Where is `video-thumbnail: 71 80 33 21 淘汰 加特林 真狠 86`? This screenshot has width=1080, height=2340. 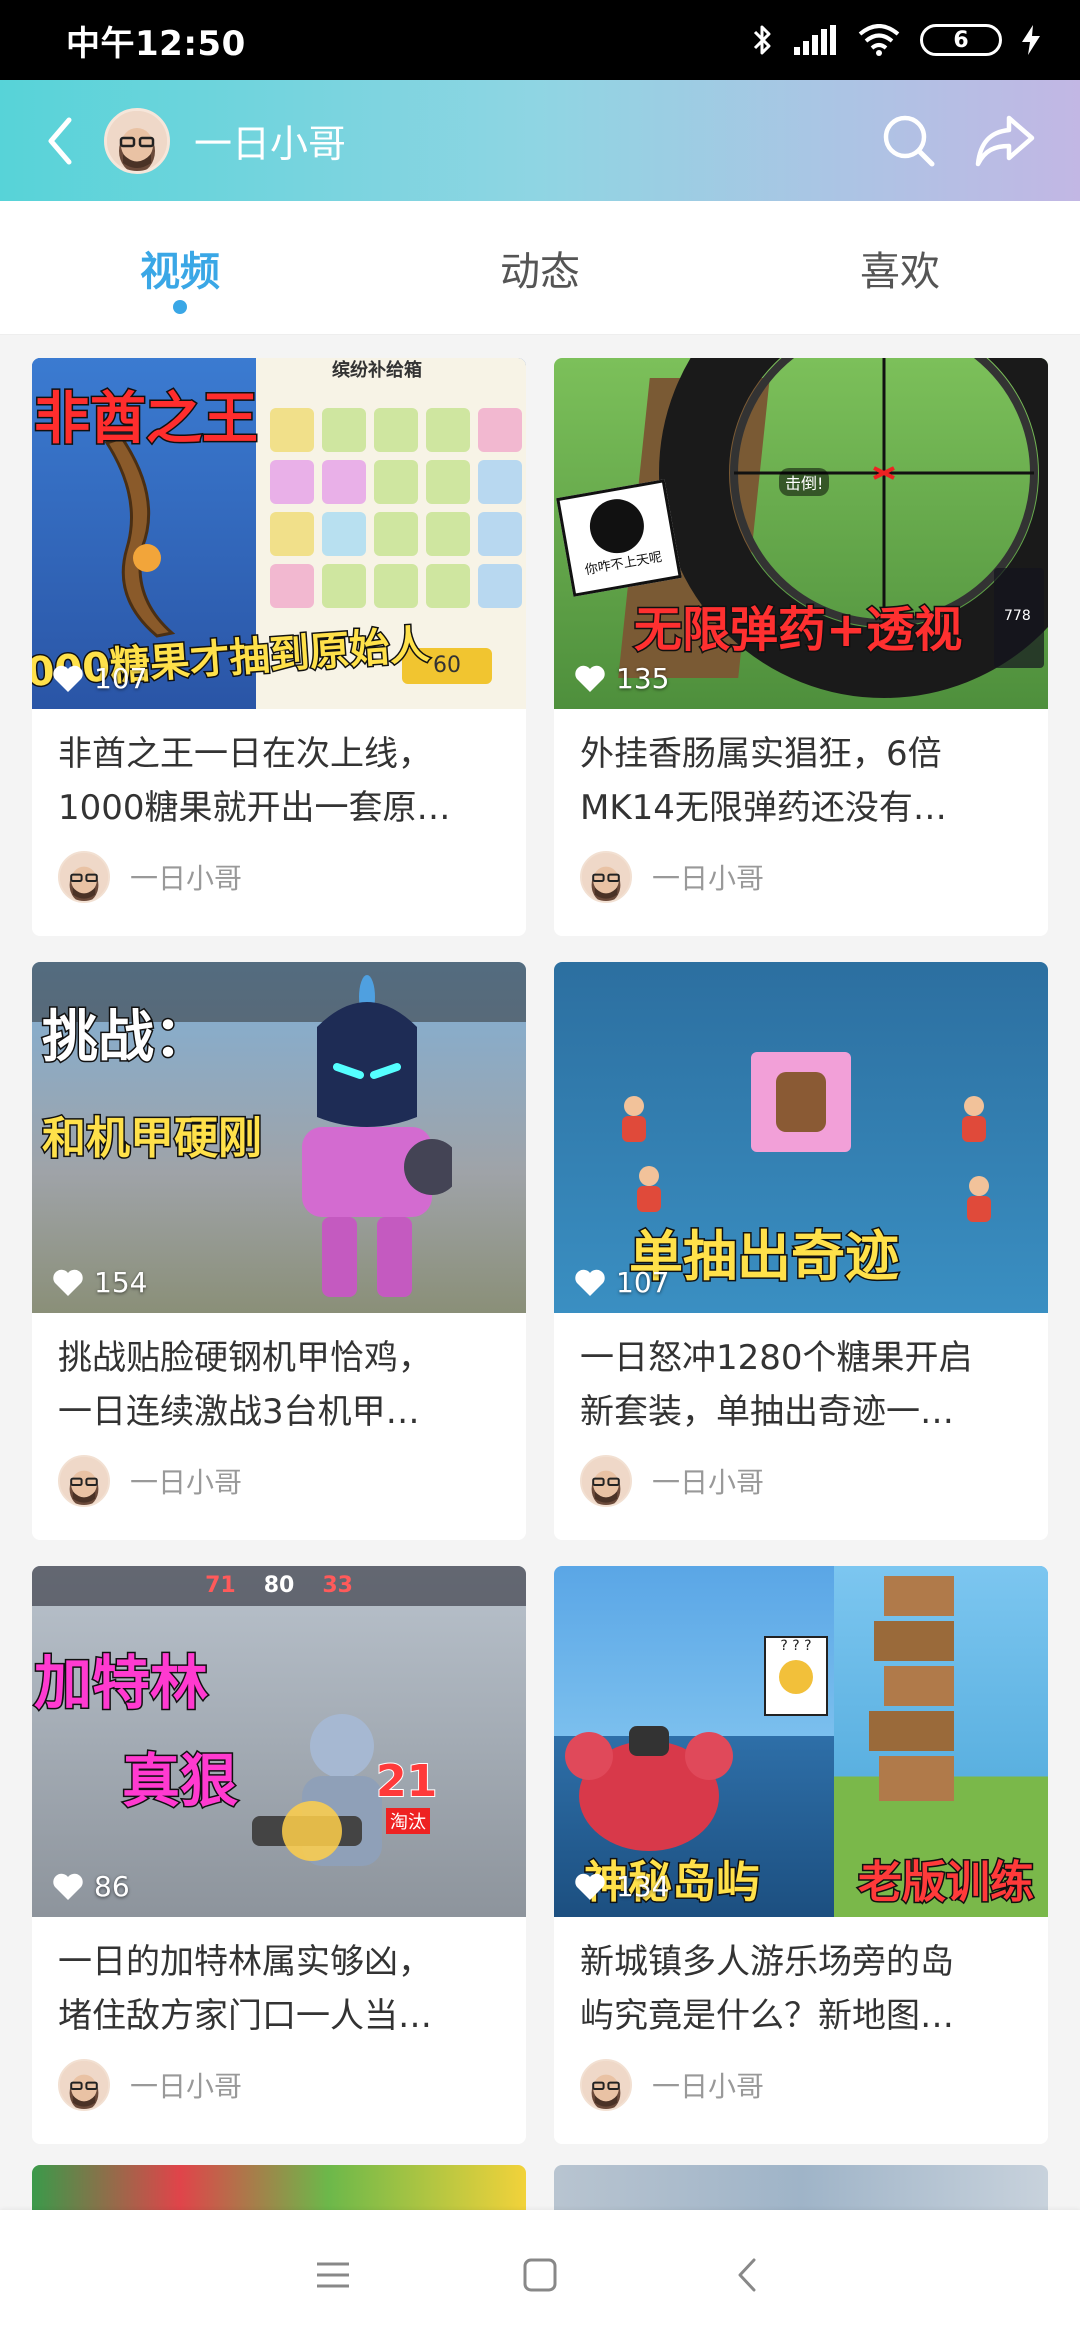 video-thumbnail: 71 80 33 21 淘汰 加特林 真狠 86 is located at coordinates (279, 1741).